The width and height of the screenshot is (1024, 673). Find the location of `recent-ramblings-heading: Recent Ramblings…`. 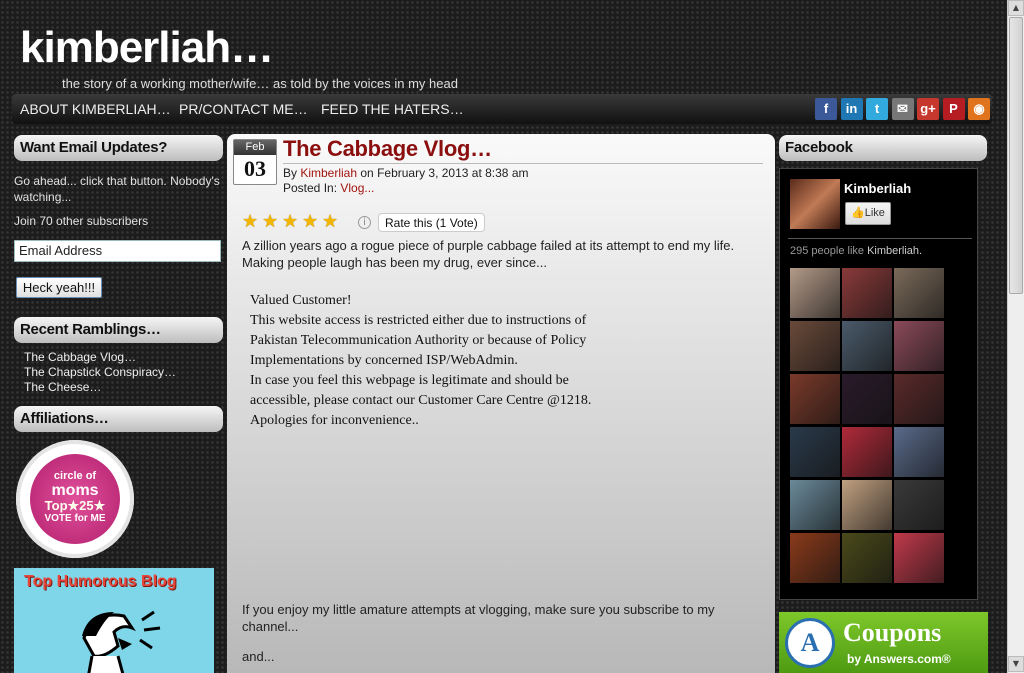

recent-ramblings-heading: Recent Ramblings… is located at coordinates (118, 330).